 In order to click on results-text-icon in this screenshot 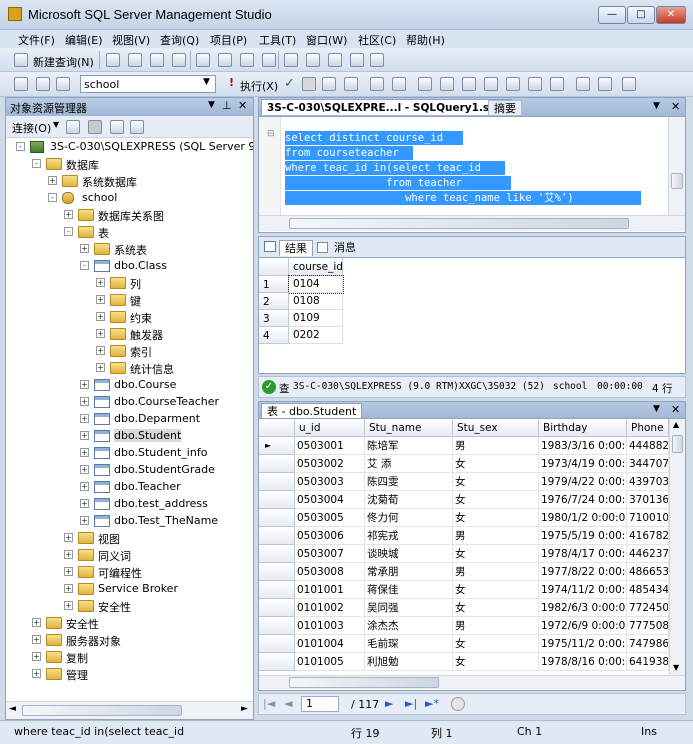, I will do `click(469, 84)`.